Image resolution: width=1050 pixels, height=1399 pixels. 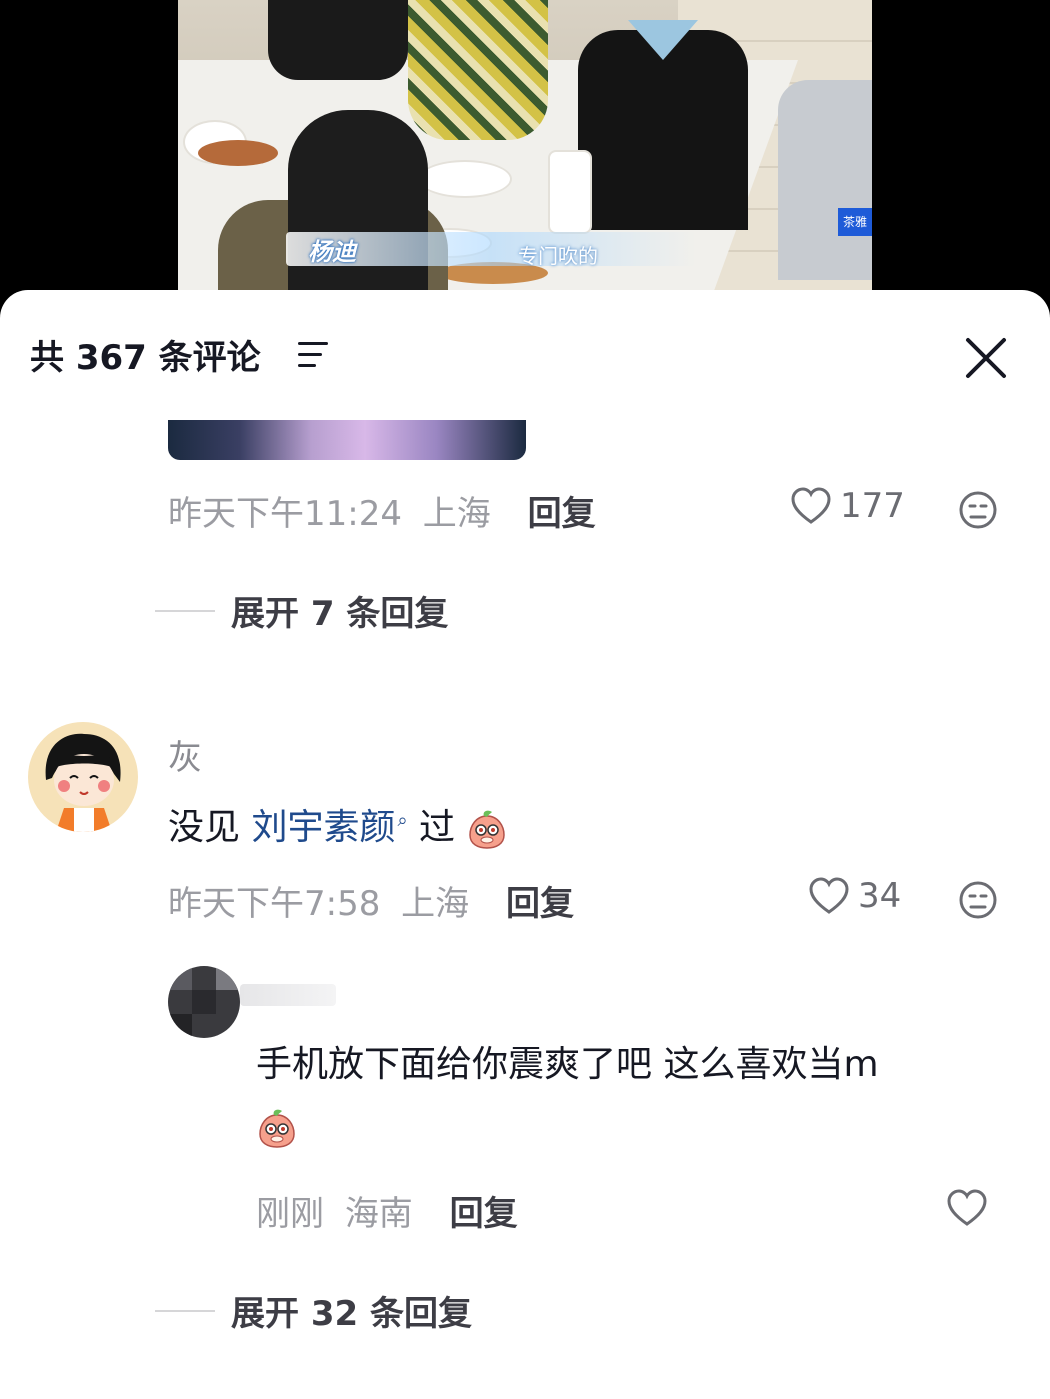 I want to click on video-cup, so click(x=570, y=192).